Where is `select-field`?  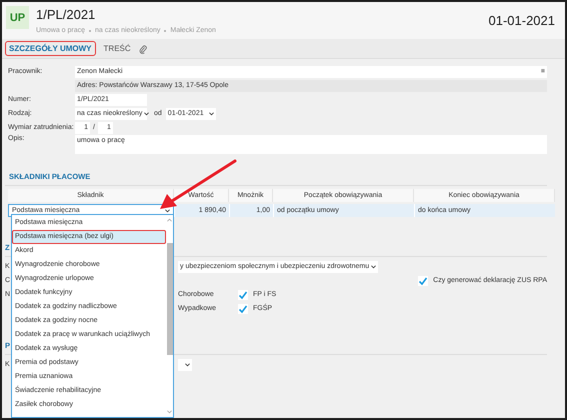
select-field is located at coordinates (185, 364).